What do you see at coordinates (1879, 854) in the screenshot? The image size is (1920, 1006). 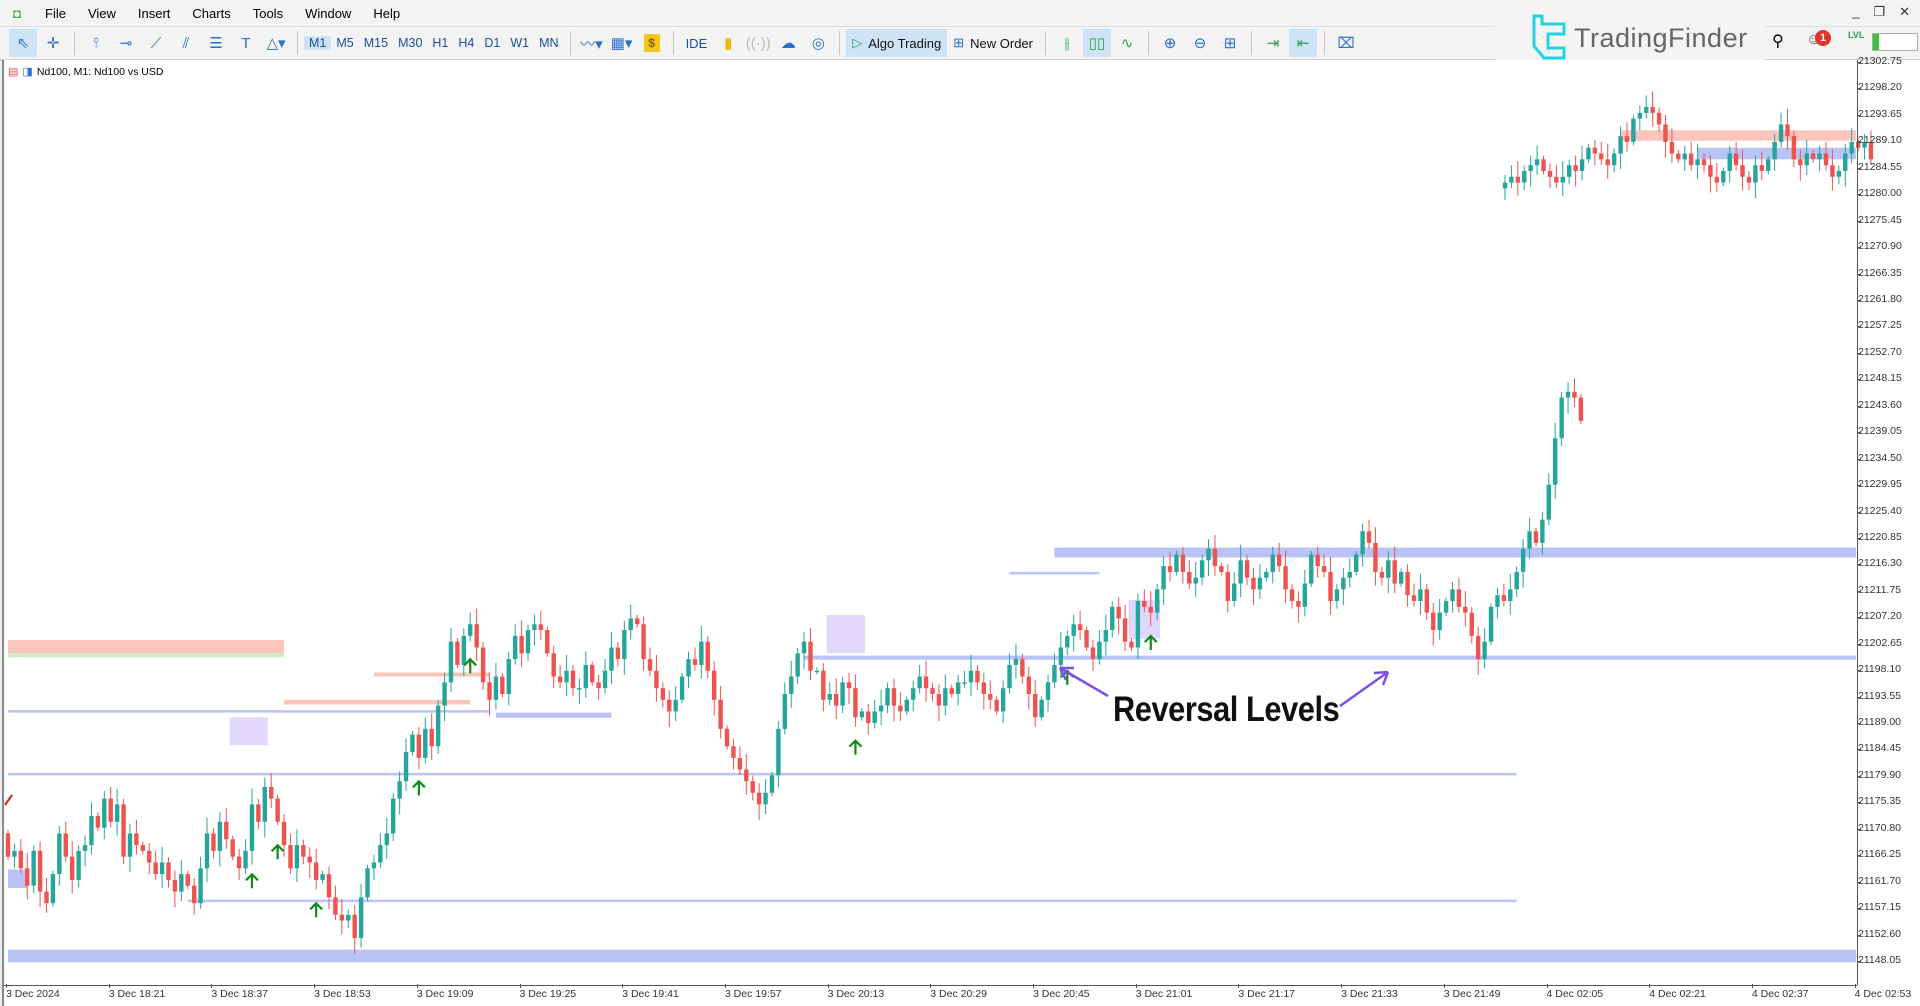 I see `price-tick-label: 21166.25` at bounding box center [1879, 854].